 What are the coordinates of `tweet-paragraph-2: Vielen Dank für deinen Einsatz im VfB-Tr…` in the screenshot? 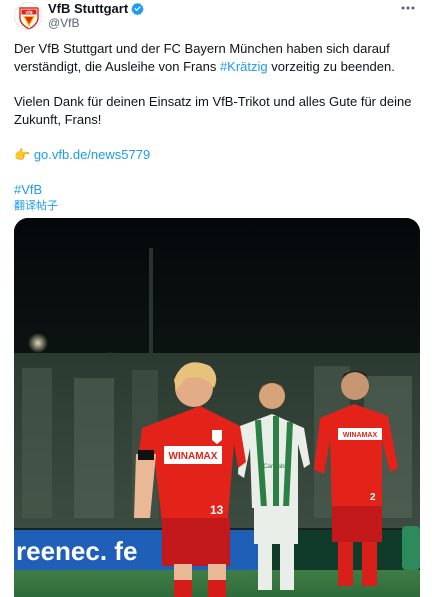 It's located at (213, 110).